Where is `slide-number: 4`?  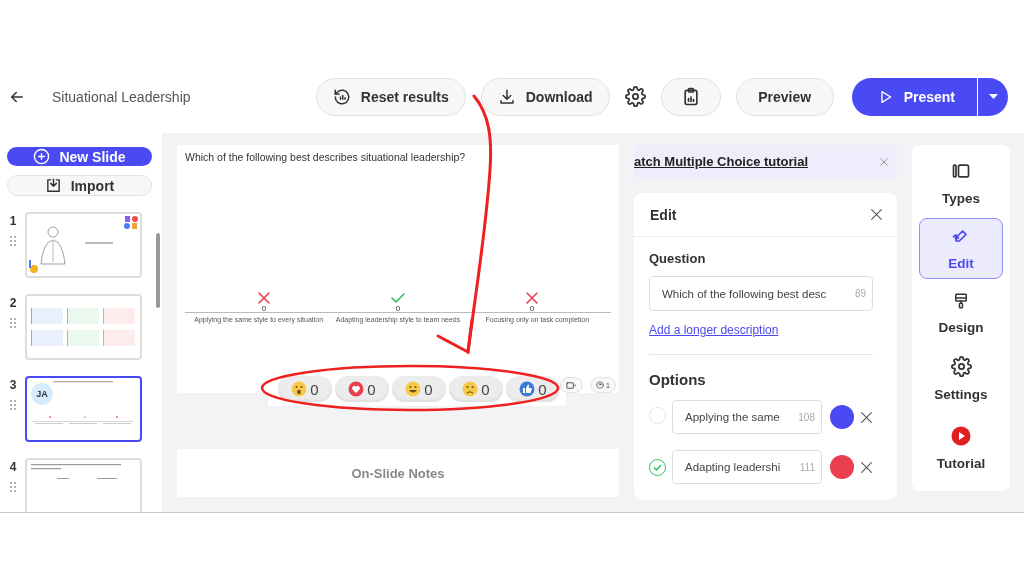 slide-number: 4 is located at coordinates (13, 467).